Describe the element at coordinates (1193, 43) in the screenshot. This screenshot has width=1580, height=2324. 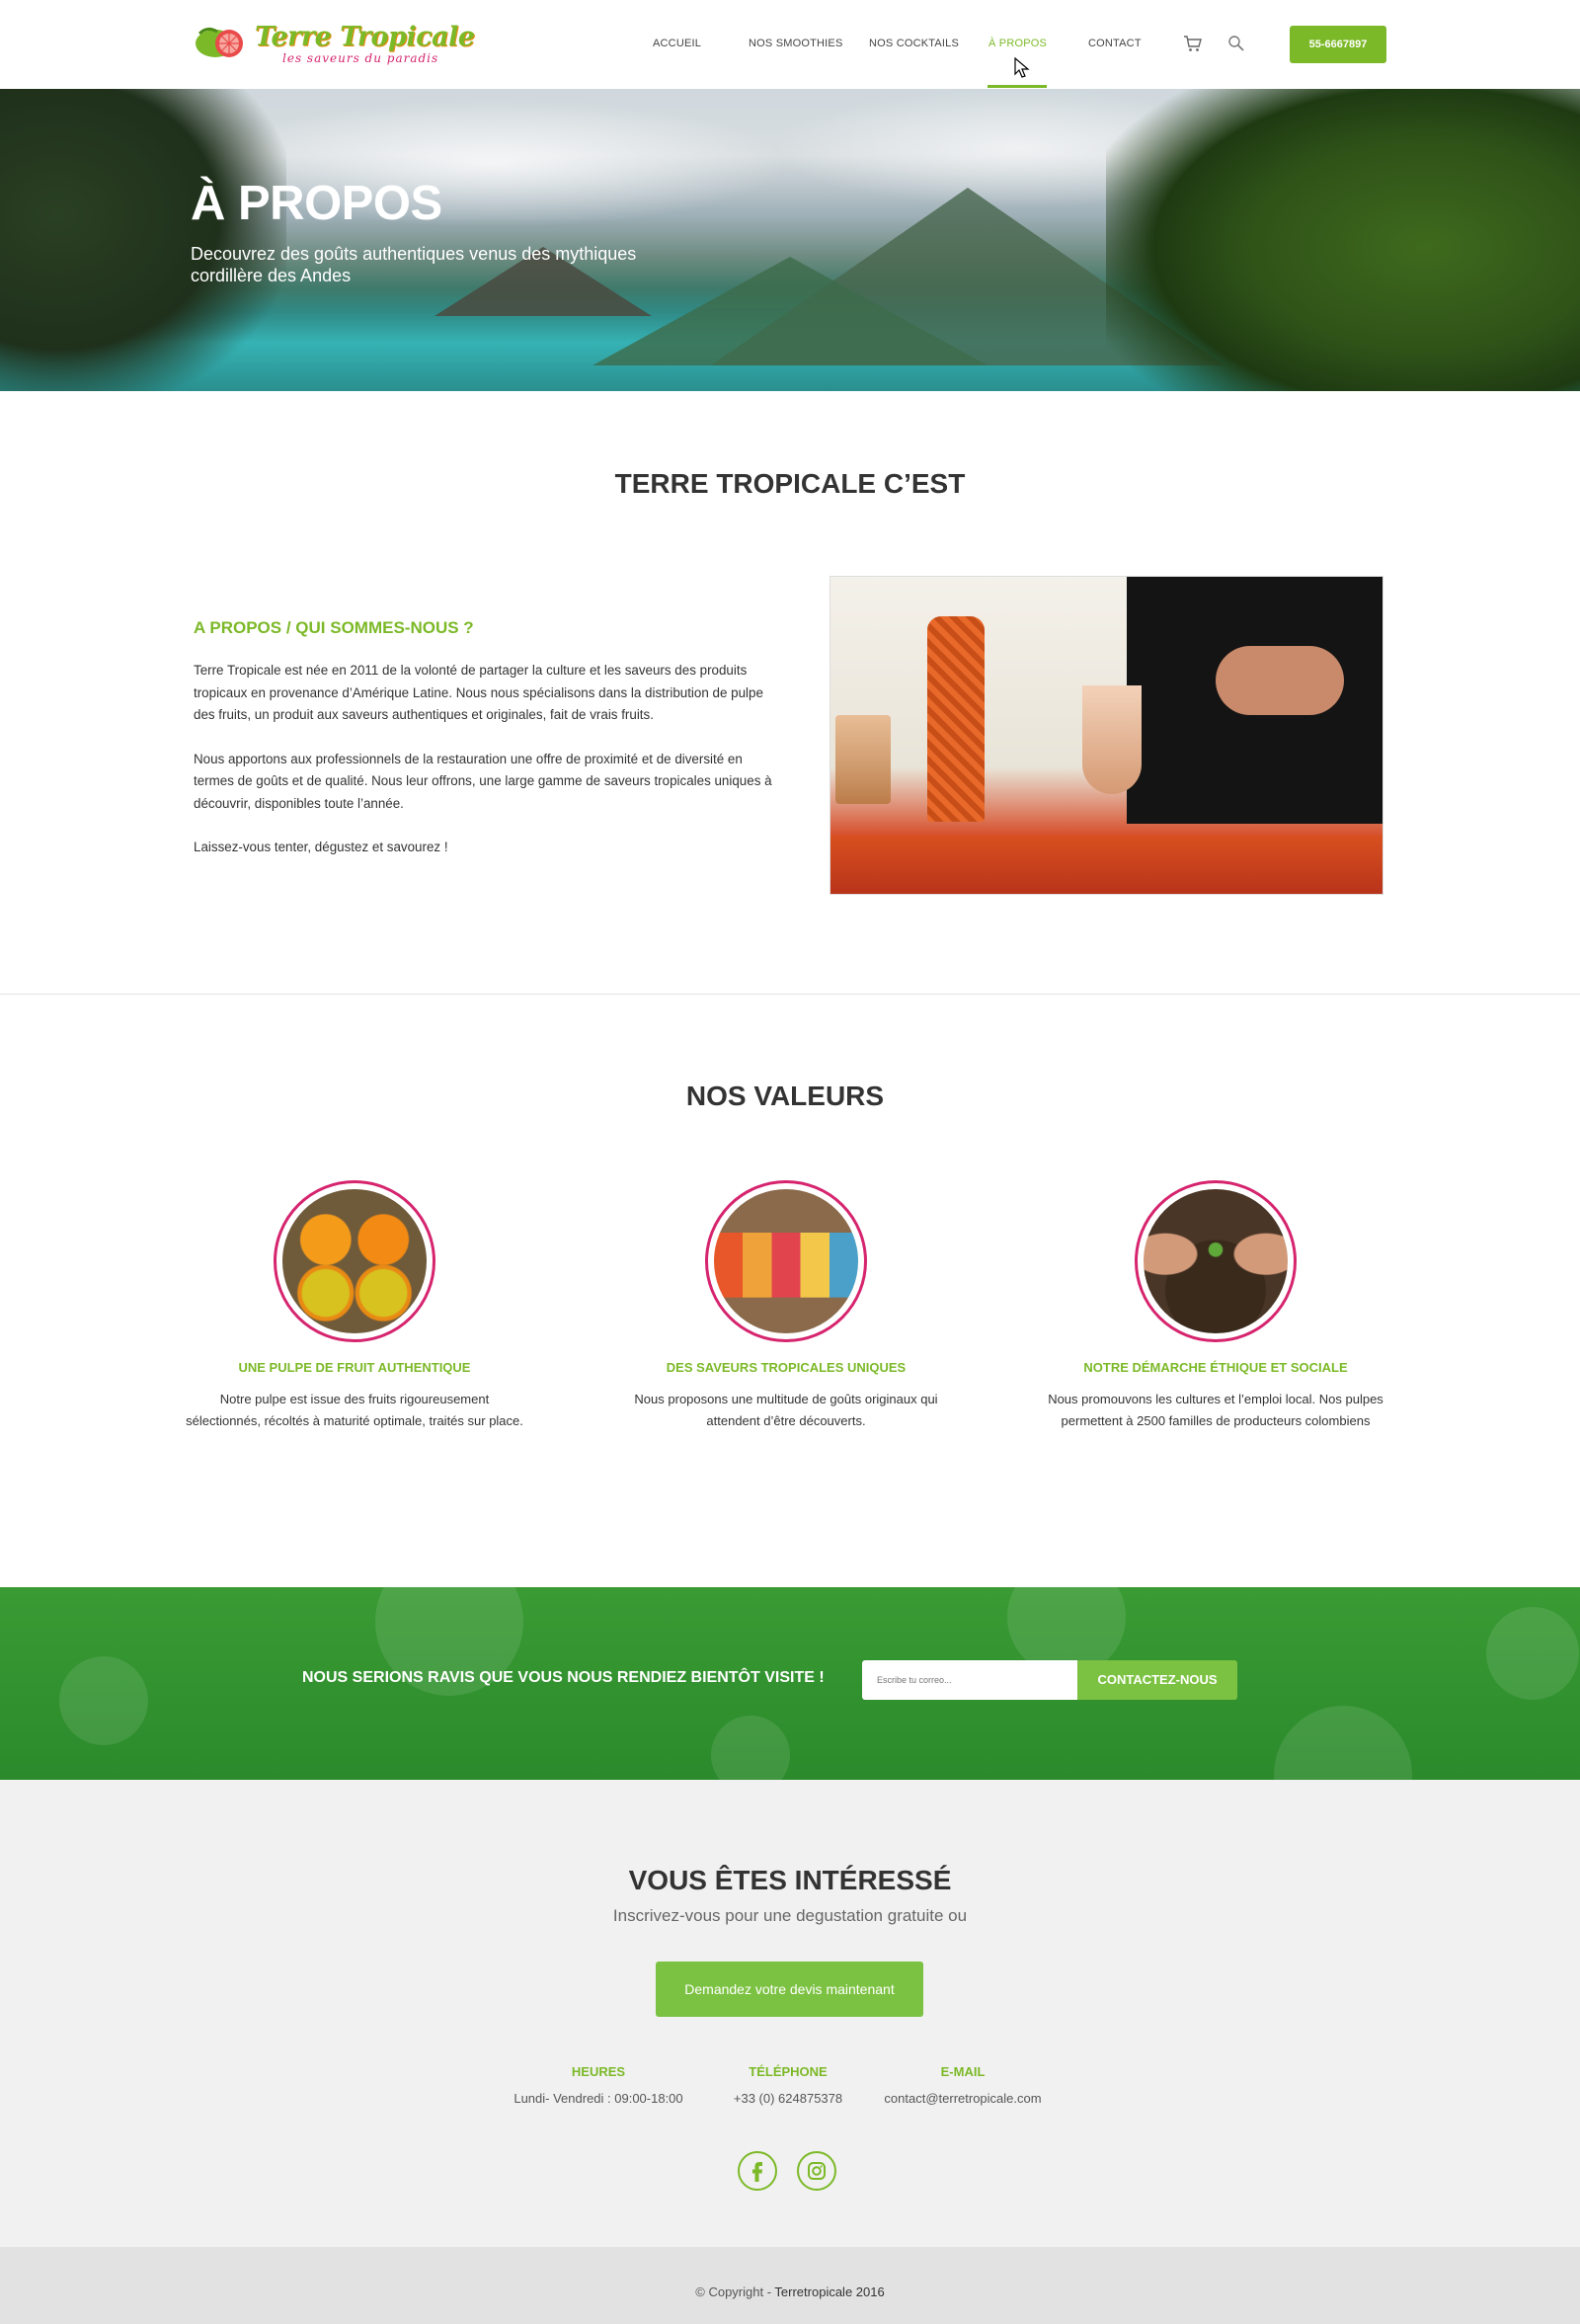
I see `cart-icon` at that location.